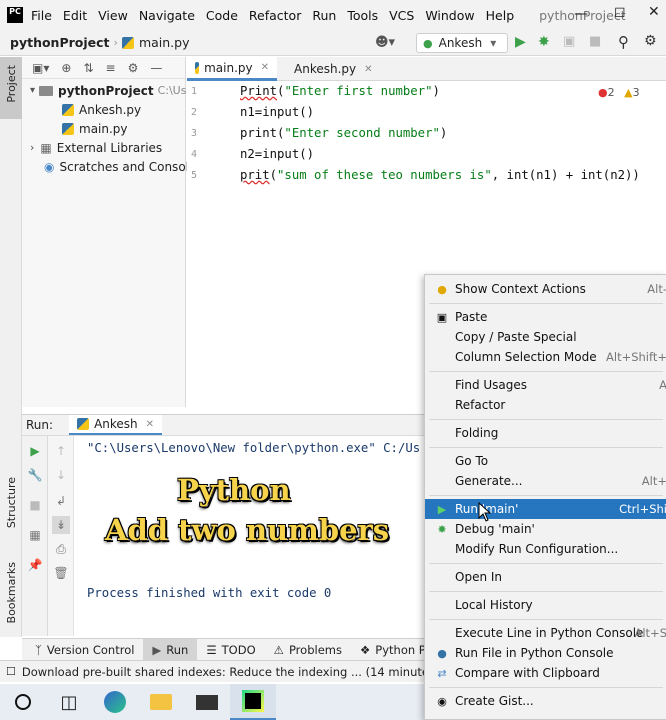 The width and height of the screenshot is (666, 720). Describe the element at coordinates (442, 653) in the screenshot. I see `python-icon: ●` at that location.